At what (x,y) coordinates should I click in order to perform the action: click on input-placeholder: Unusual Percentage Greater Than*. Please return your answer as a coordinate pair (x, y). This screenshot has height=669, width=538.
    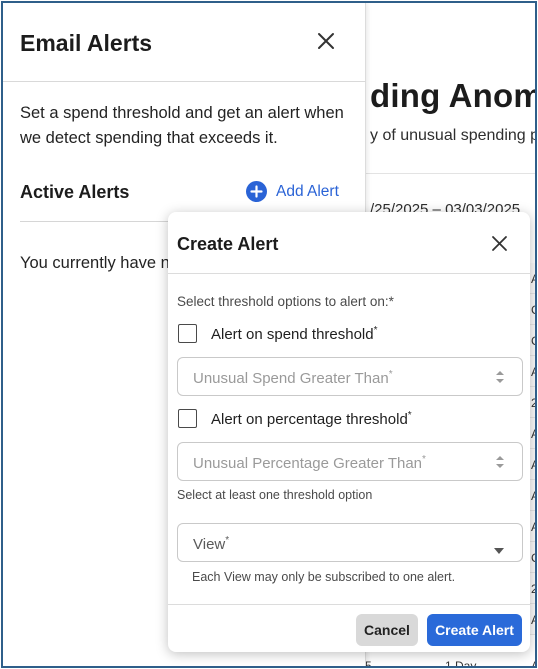
    Looking at the image, I should click on (309, 463).